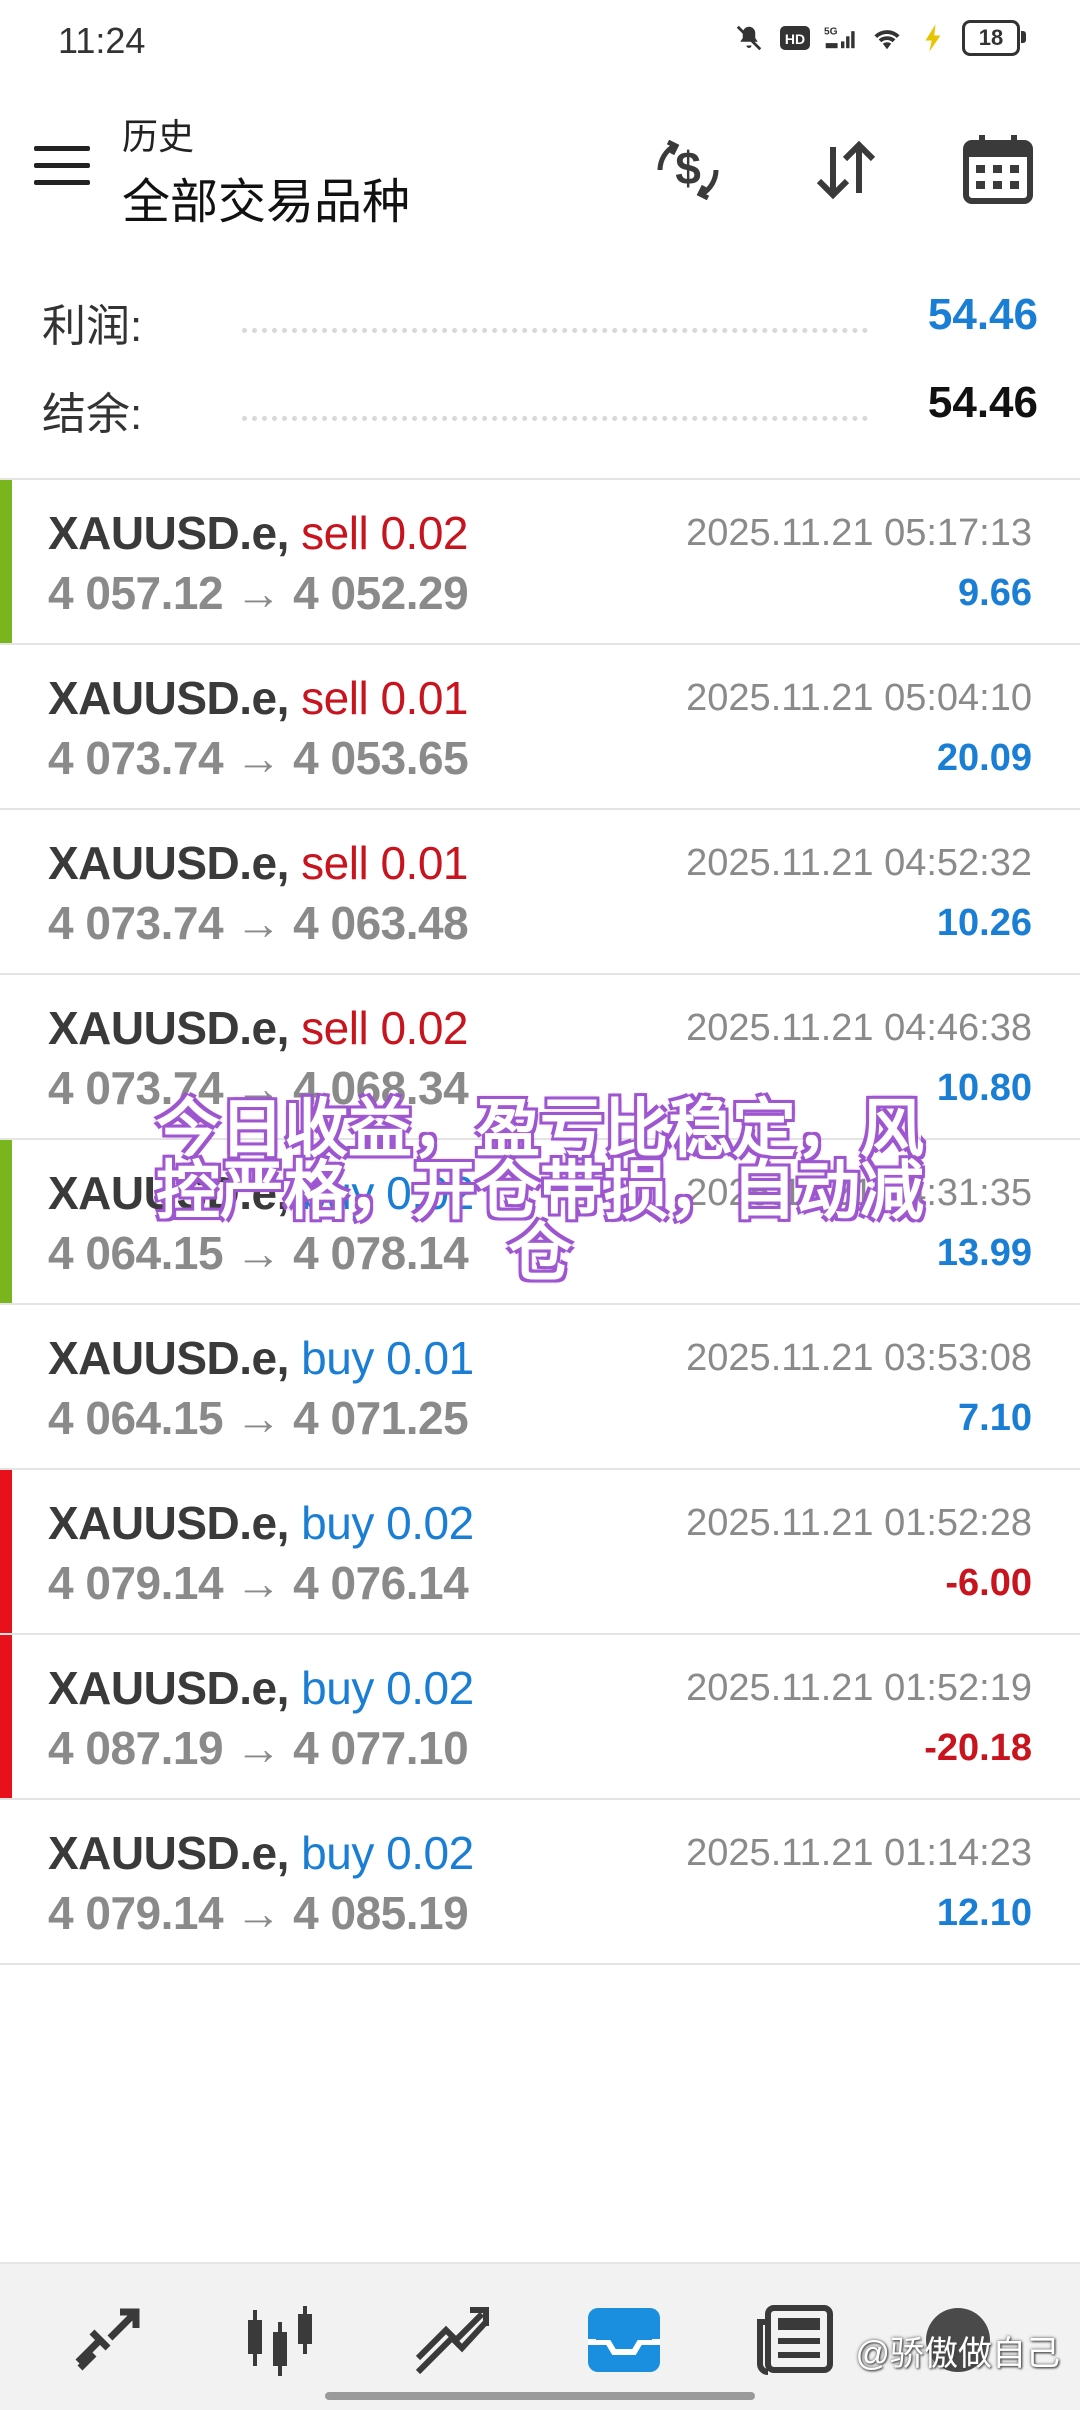  I want to click on toolbar: 历史 全部交易品种 $, so click(540, 165).